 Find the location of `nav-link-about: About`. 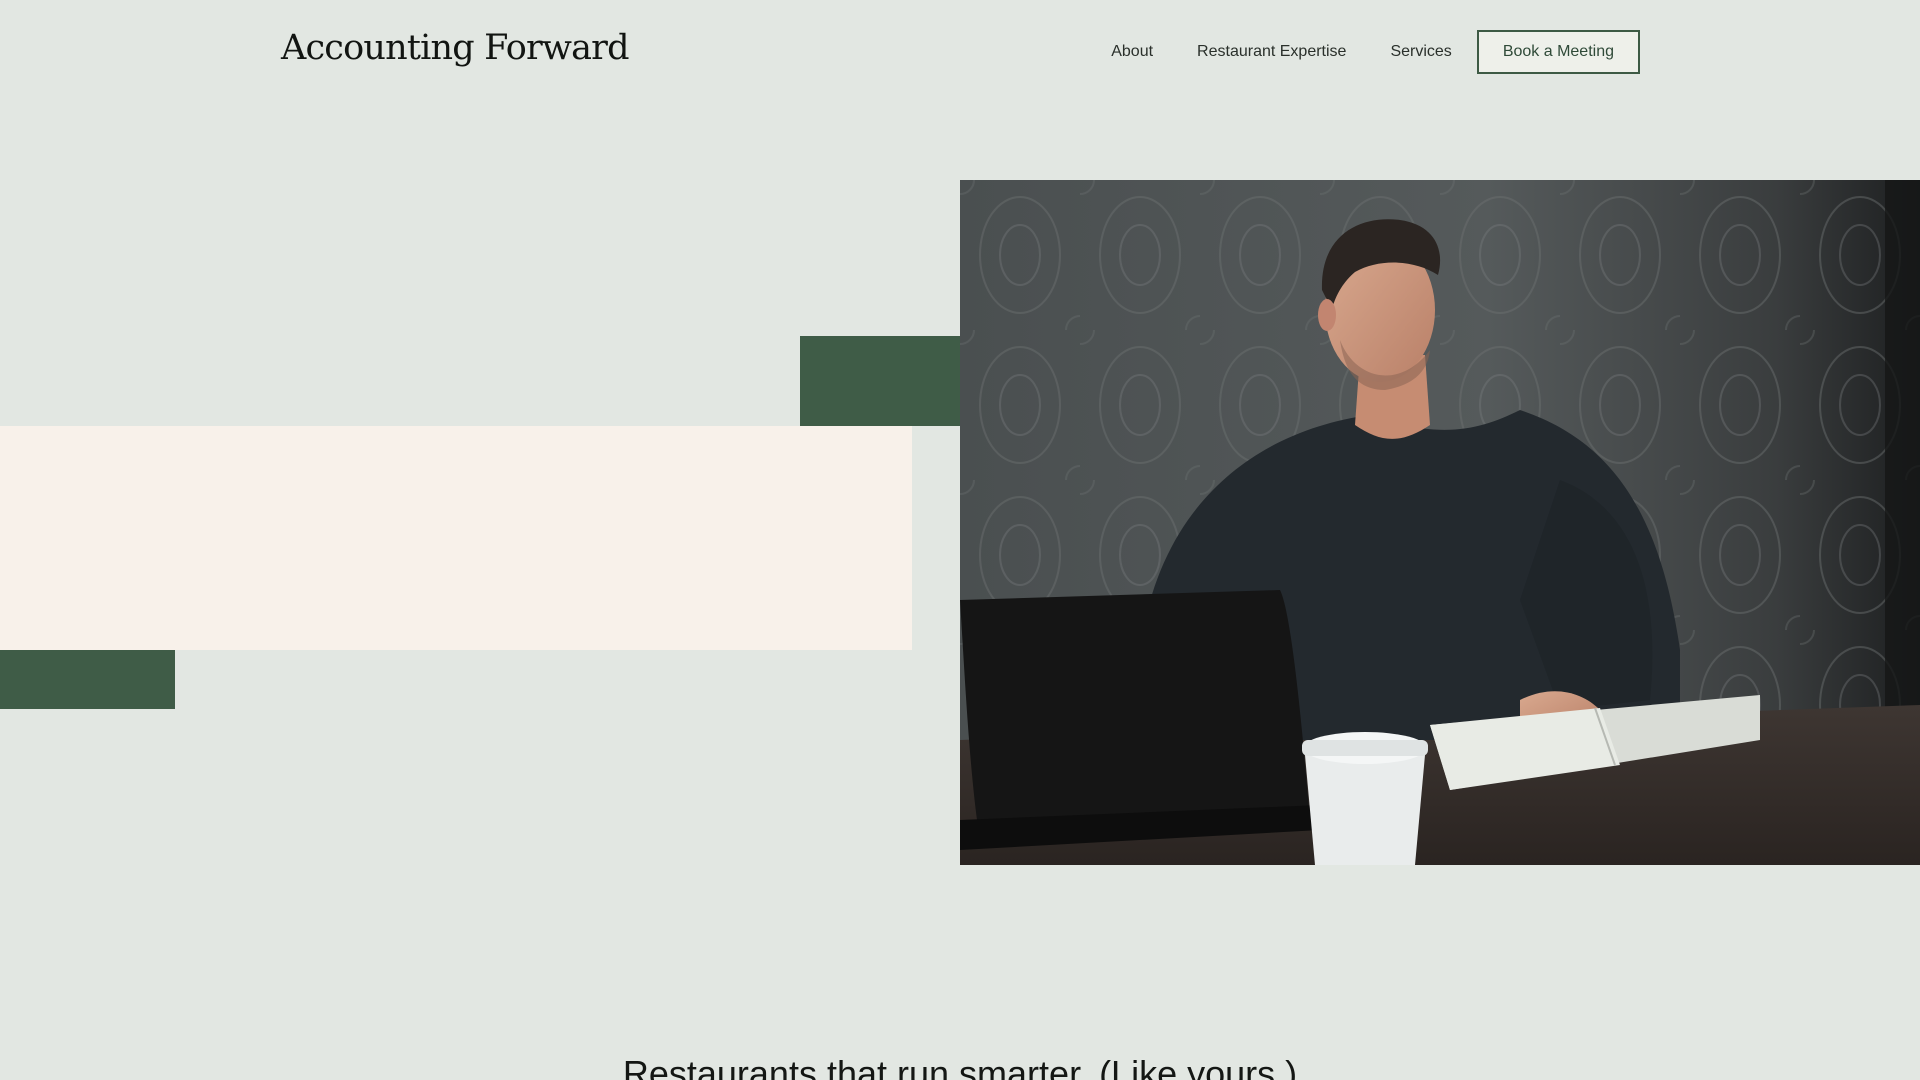

nav-link-about: About is located at coordinates (1132, 52).